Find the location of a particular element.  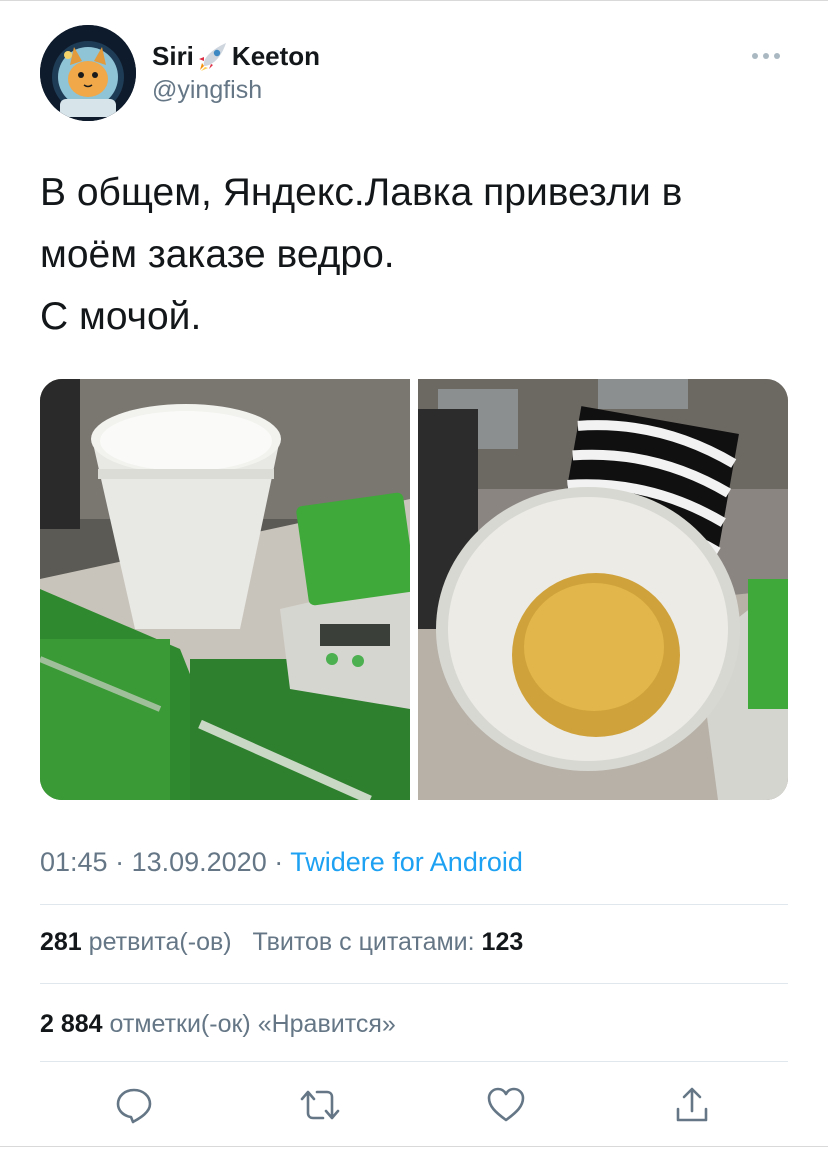

client-link: Twidere for Android is located at coordinates (406, 862).